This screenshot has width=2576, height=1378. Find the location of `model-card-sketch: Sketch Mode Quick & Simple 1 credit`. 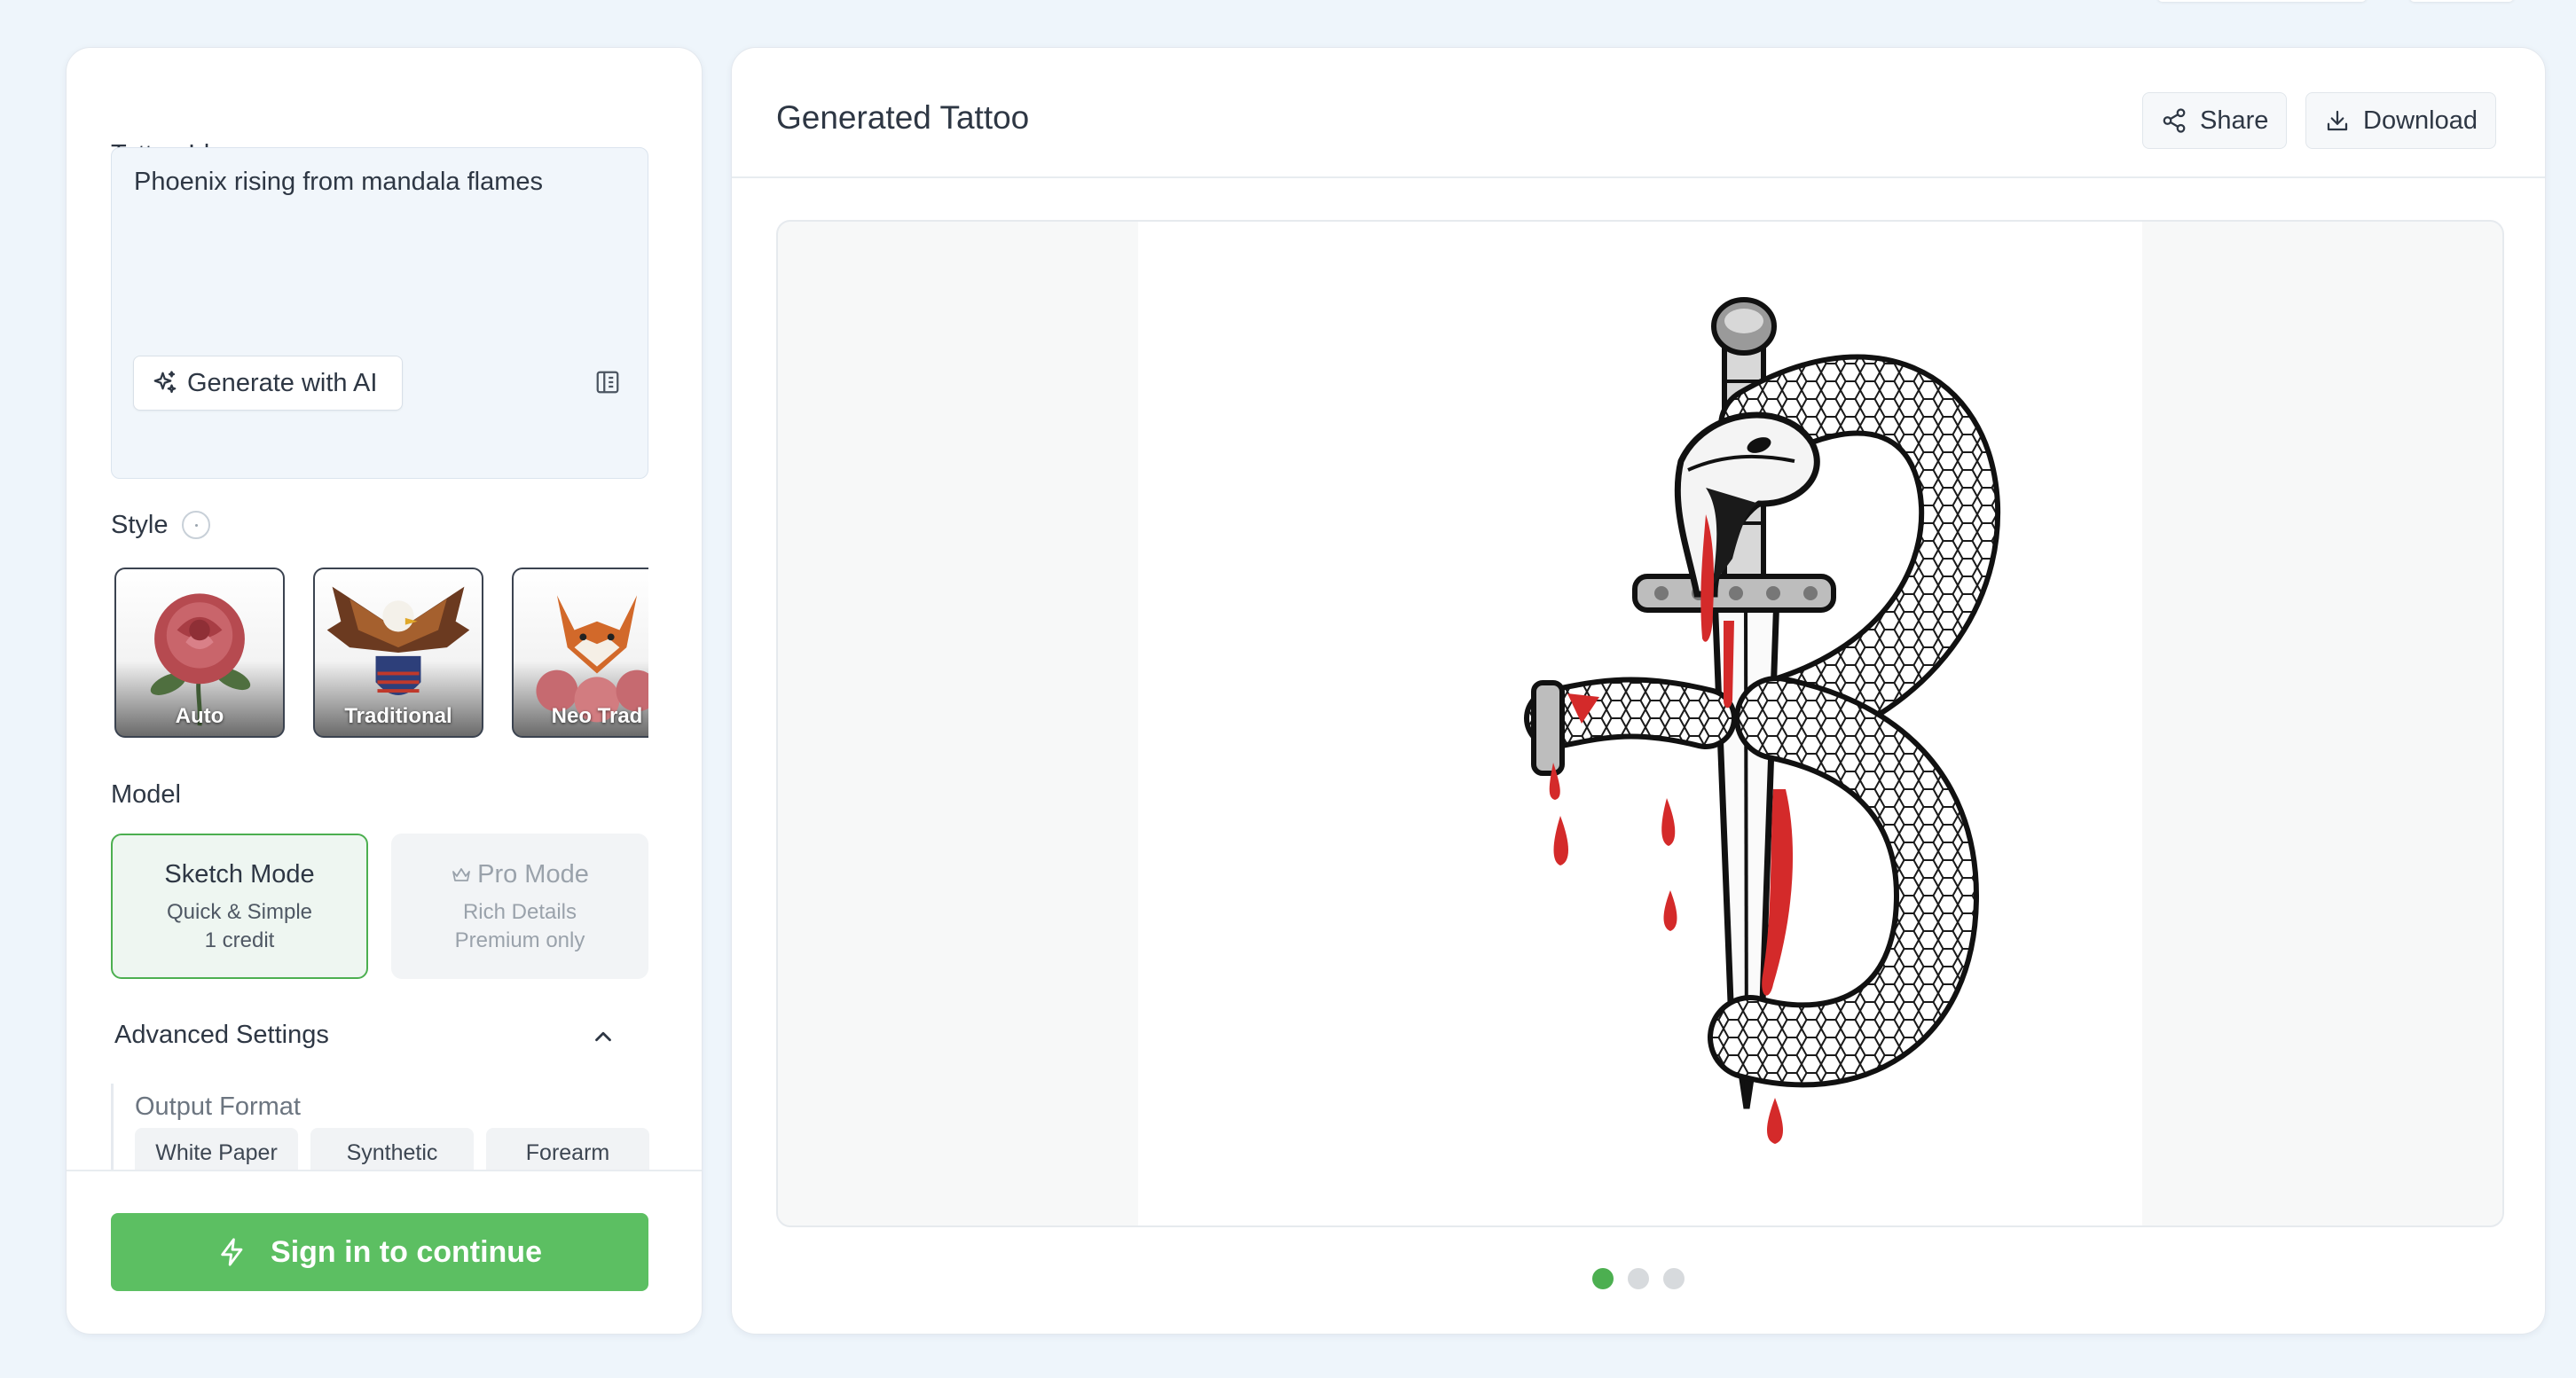

model-card-sketch: Sketch Mode Quick & Simple 1 credit is located at coordinates (239, 907).